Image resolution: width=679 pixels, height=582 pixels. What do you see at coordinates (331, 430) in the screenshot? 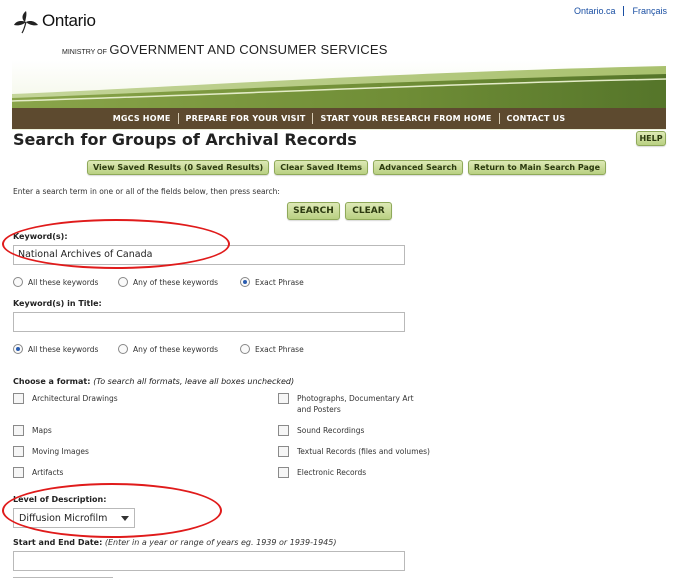
I see `checkbox-label: Sound Recordings` at bounding box center [331, 430].